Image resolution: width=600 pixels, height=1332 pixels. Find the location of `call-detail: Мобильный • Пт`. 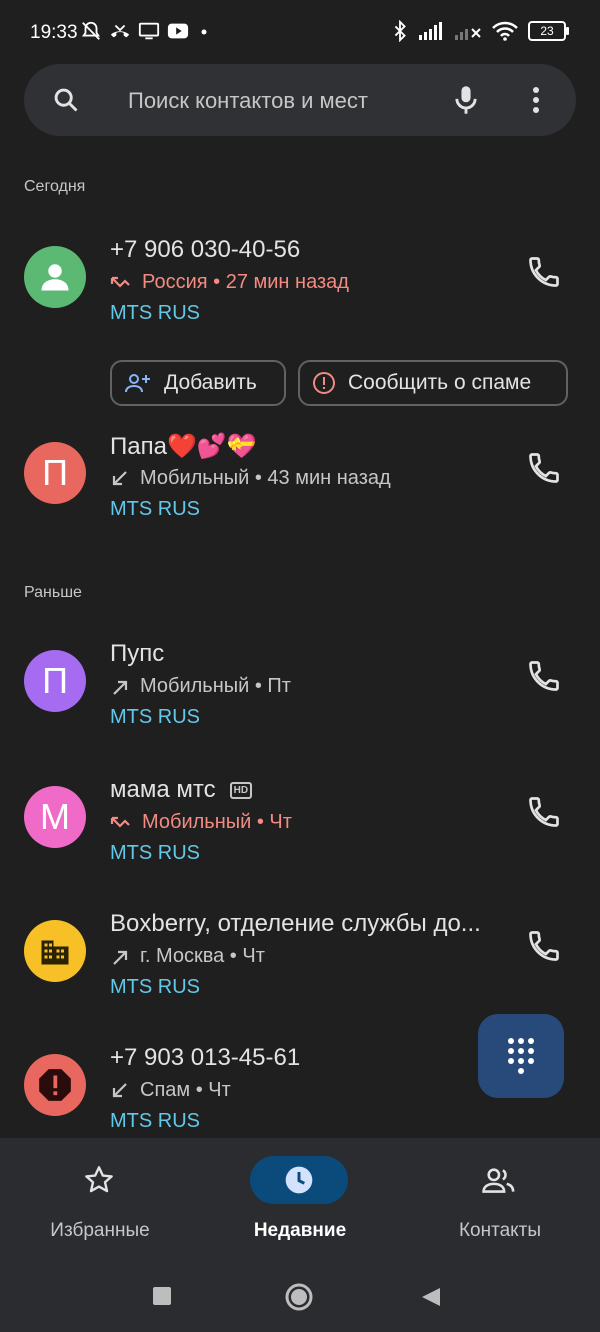

call-detail: Мобильный • Пт is located at coordinates (200, 686).